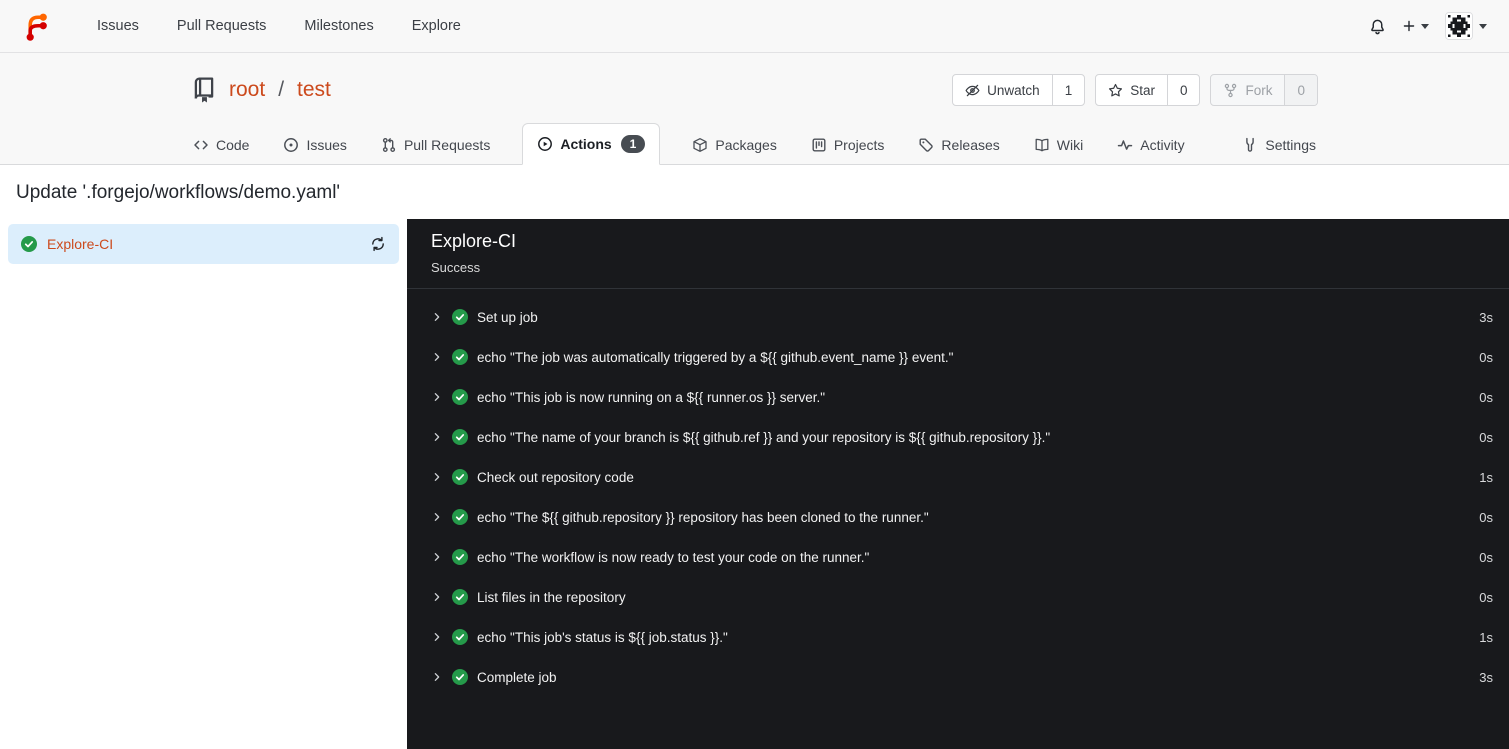  Describe the element at coordinates (474, 241) in the screenshot. I see `job-title: Explore-CI` at that location.